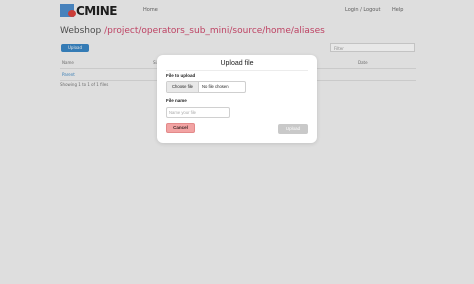  What do you see at coordinates (237, 63) in the screenshot?
I see `dialog-title: Upload file` at bounding box center [237, 63].